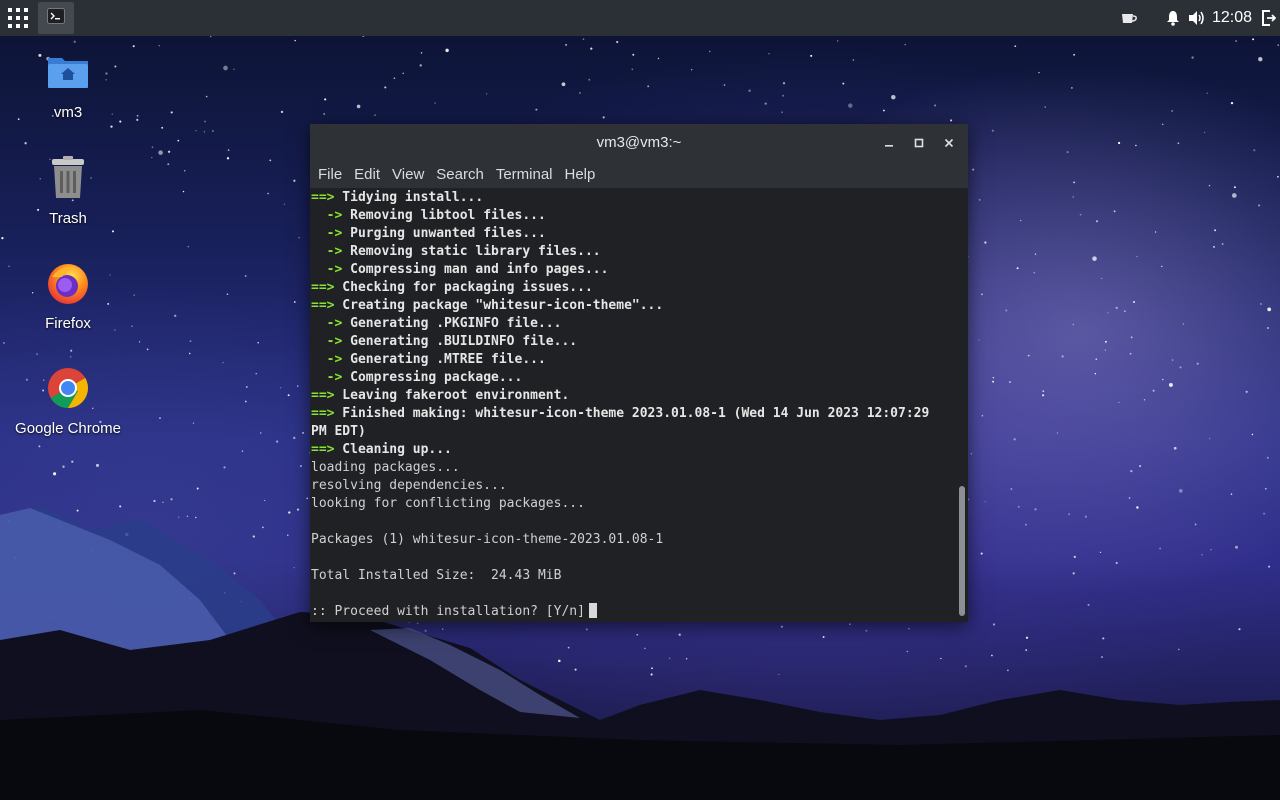 The height and width of the screenshot is (800, 1280). Describe the element at coordinates (68, 428) in the screenshot. I see `desktop-icon-label: Google Chrome` at that location.